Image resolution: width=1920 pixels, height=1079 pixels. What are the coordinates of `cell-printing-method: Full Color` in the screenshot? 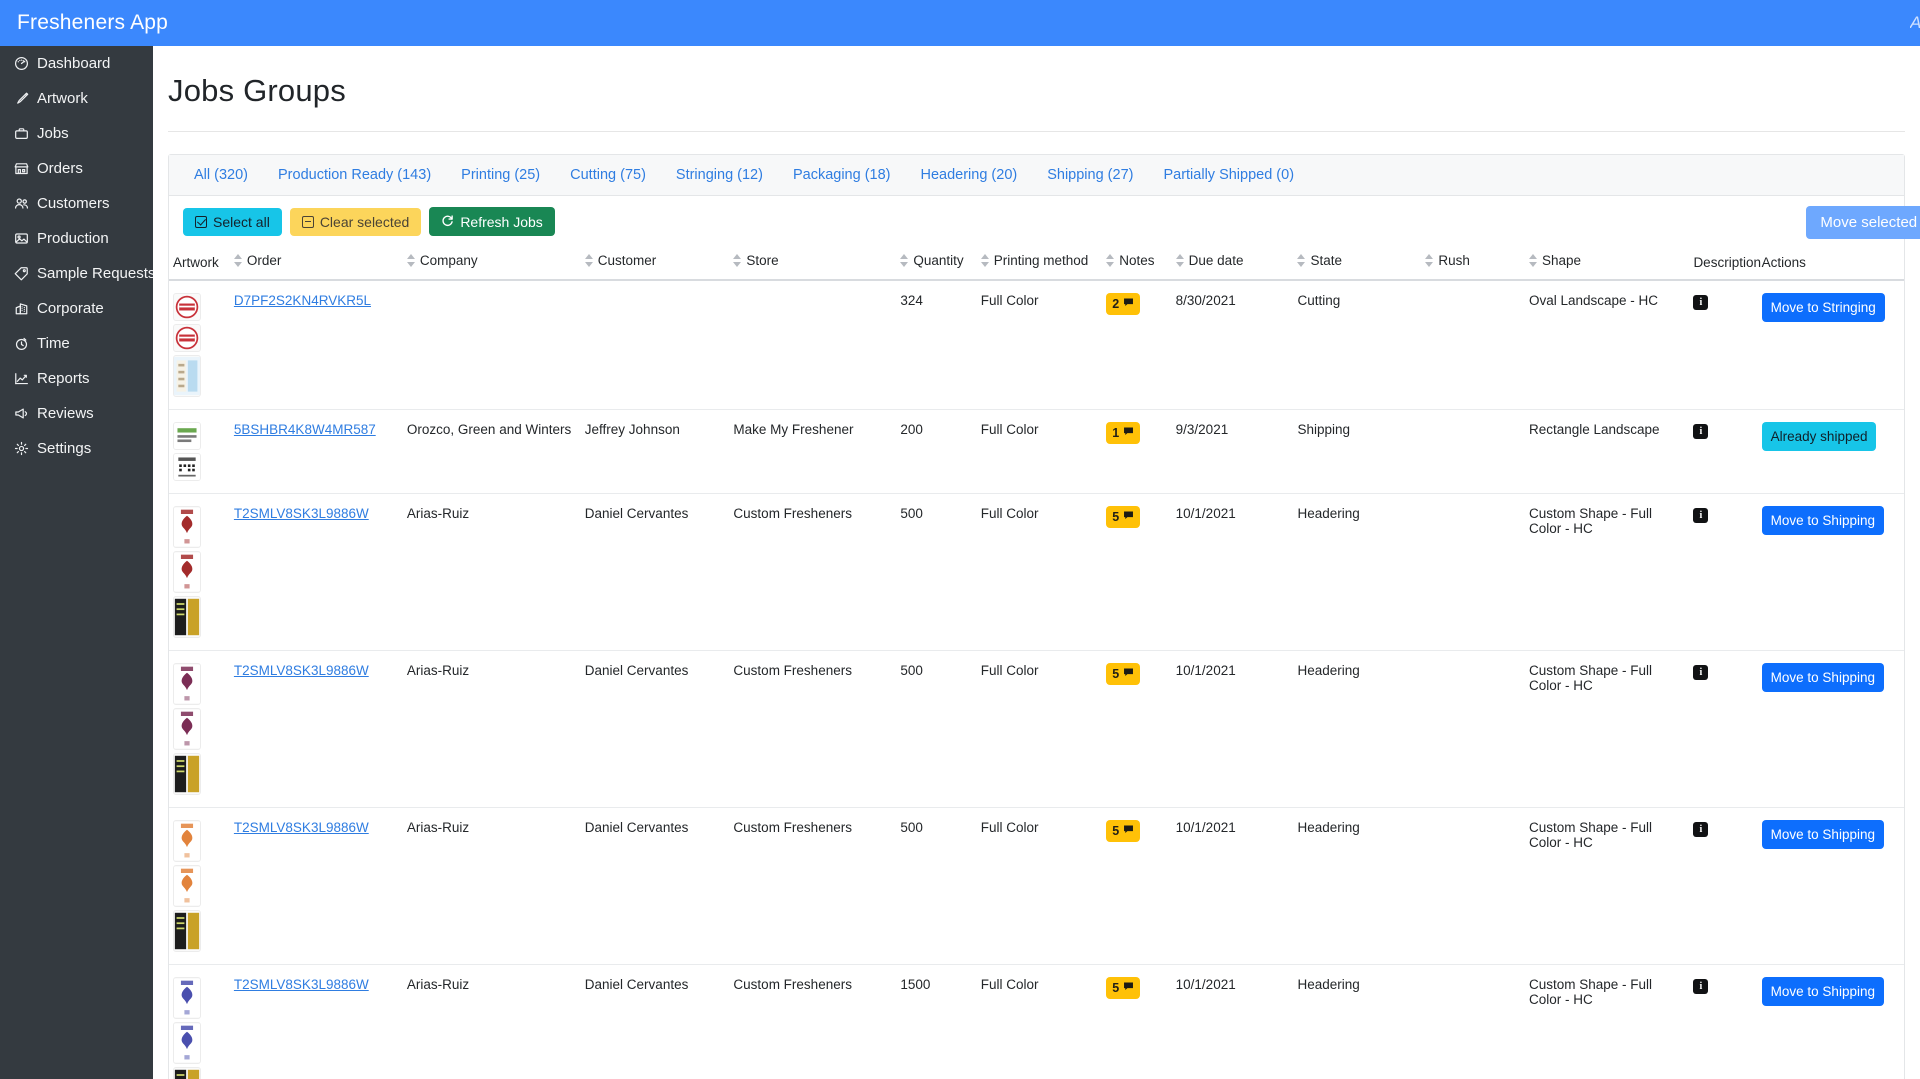 It's located at (1039, 572).